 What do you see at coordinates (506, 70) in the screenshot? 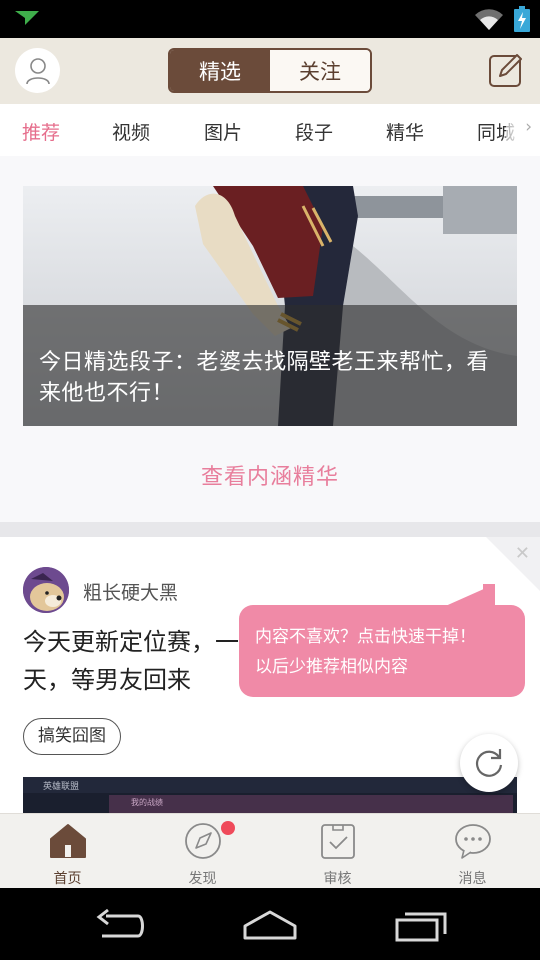
I see `compose-icon` at bounding box center [506, 70].